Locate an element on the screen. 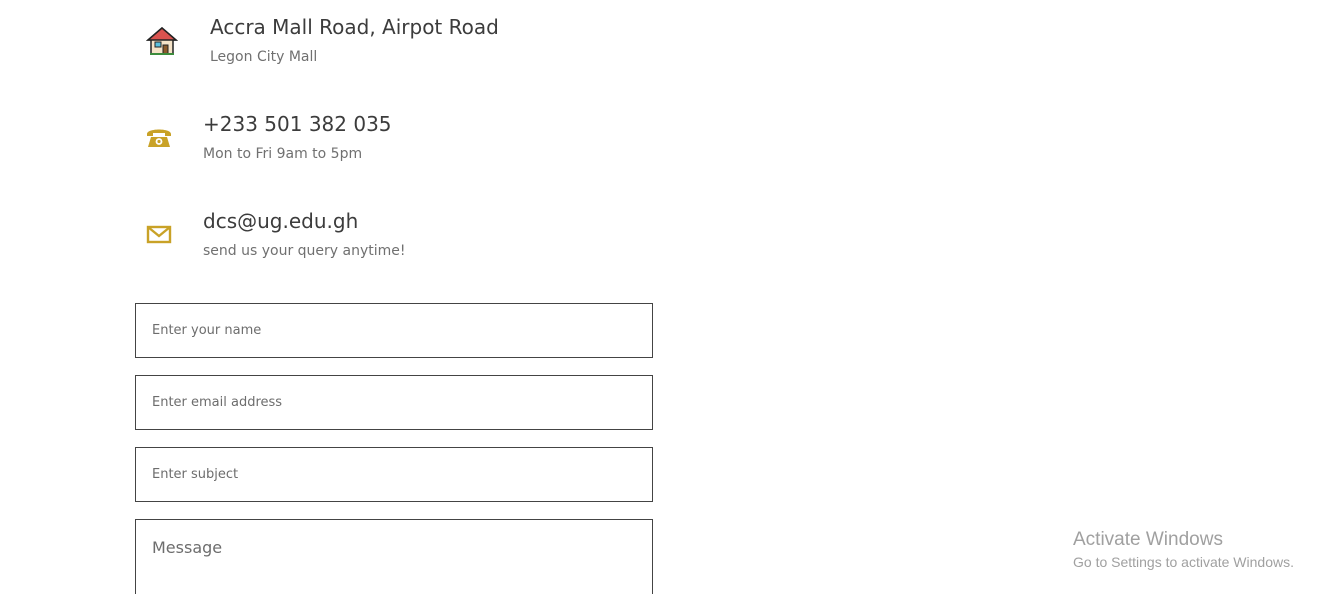  message-textarea is located at coordinates (394, 556).